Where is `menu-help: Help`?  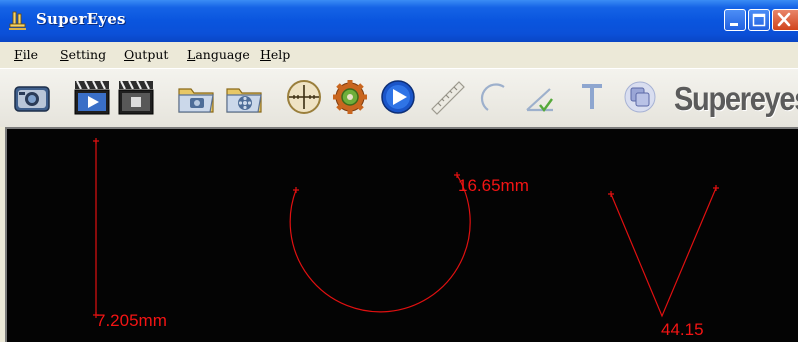
menu-help: Help is located at coordinates (275, 54).